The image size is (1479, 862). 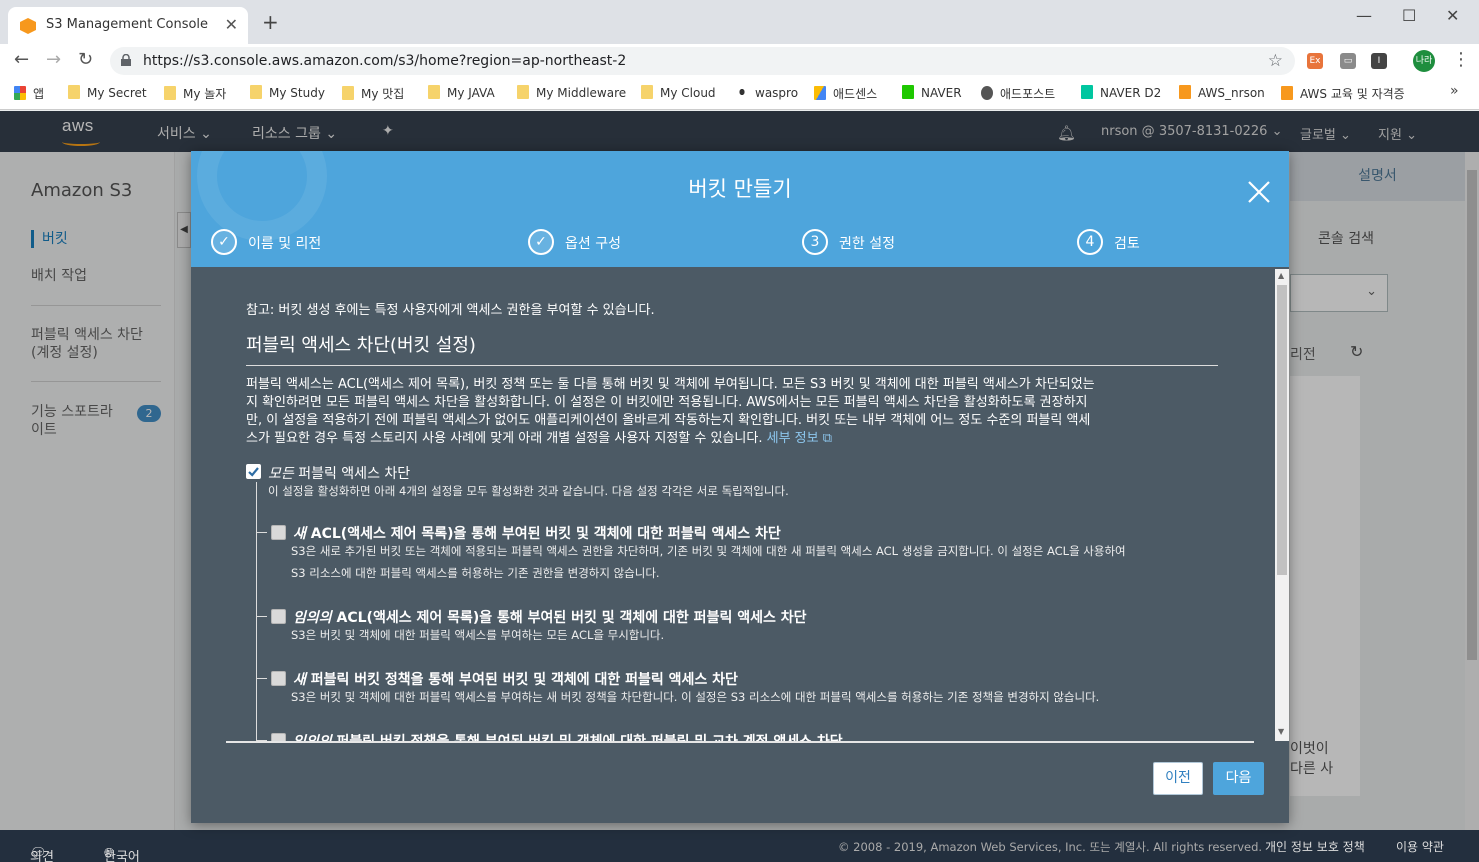 I want to click on step-label: 검토, so click(x=1127, y=244).